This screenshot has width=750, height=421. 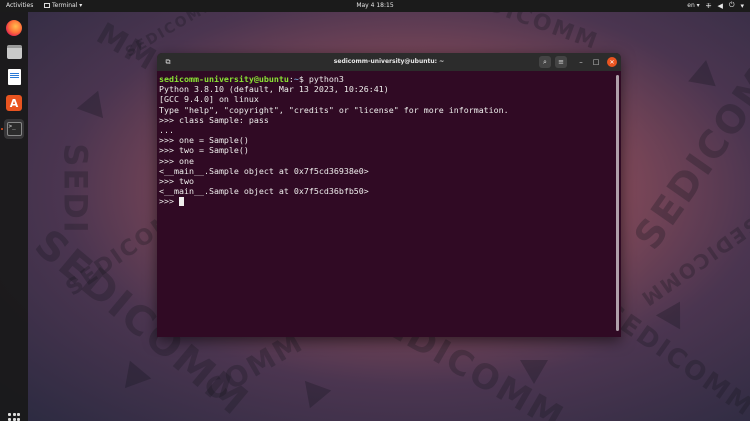 What do you see at coordinates (742, 5) in the screenshot?
I see `chevron-down-icon: ▾` at bounding box center [742, 5].